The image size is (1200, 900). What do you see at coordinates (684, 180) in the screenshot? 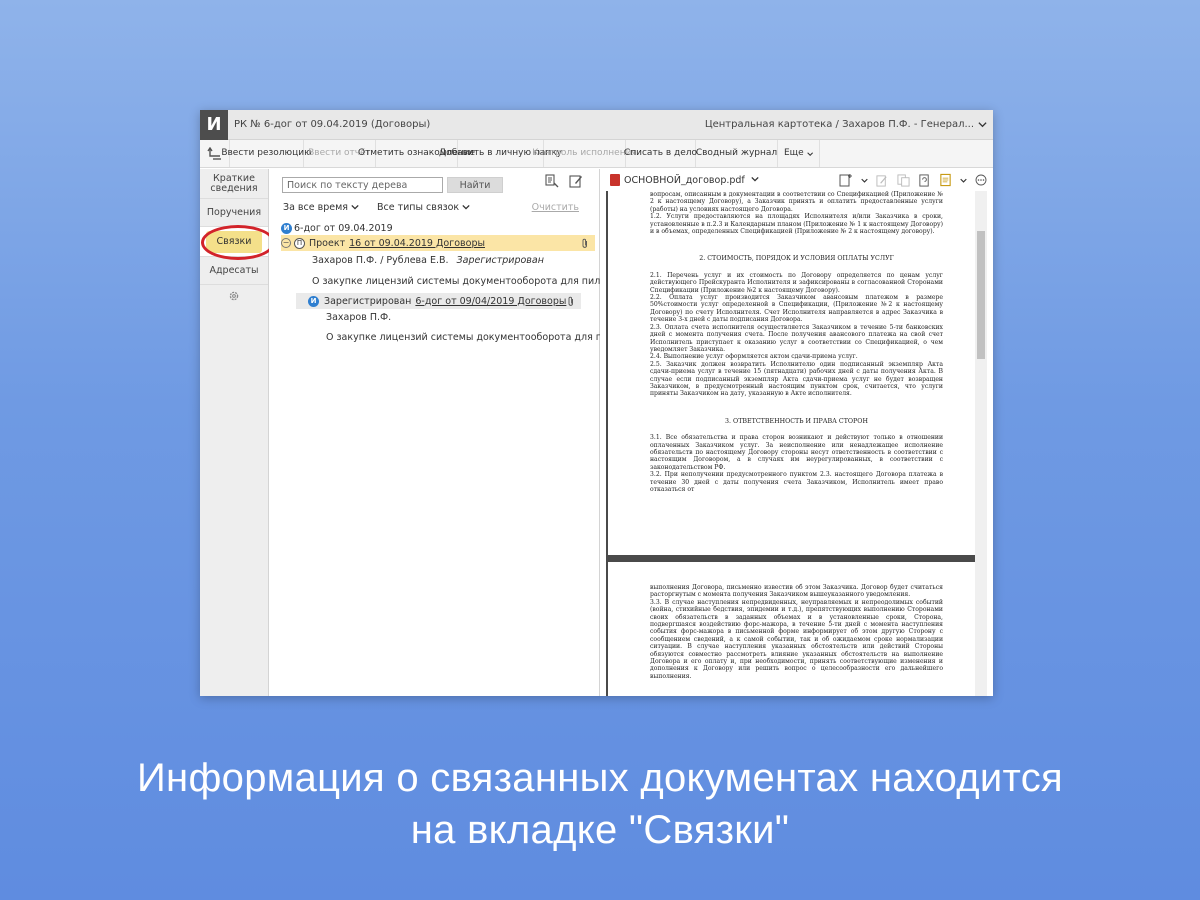
I see `file-name: ОСНОВНОЙ_договор.pdf` at bounding box center [684, 180].